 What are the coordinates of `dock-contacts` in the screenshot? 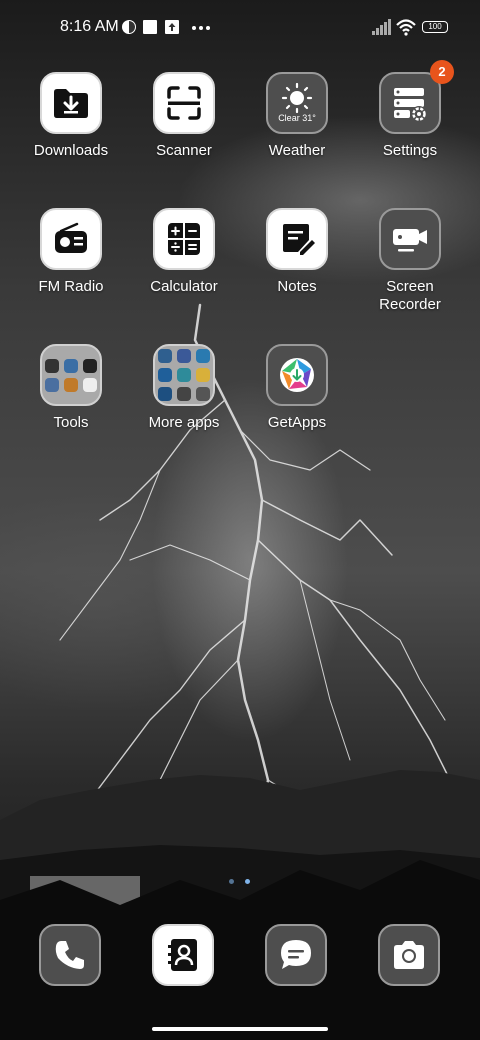 It's located at (183, 955).